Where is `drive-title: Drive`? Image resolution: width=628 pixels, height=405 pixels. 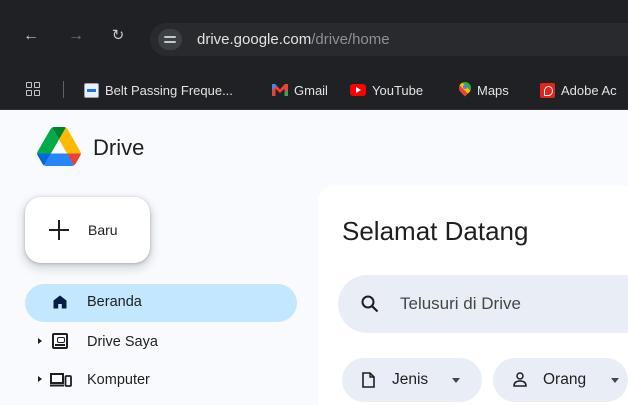
drive-title: Drive is located at coordinates (118, 148).